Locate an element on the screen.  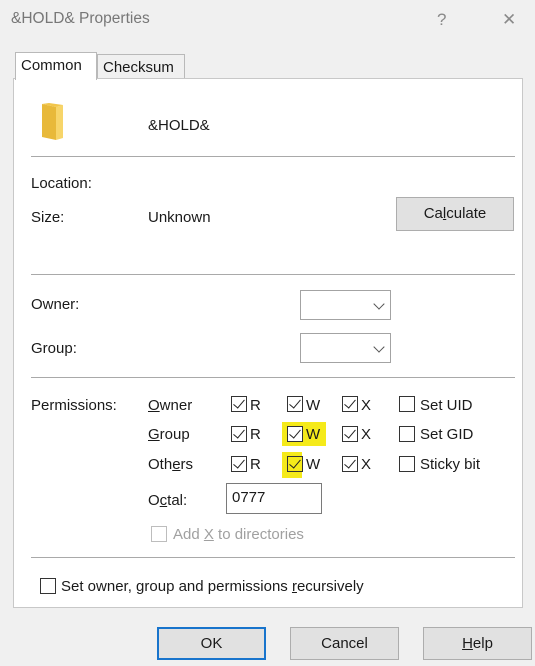
file-name: &HOLD& is located at coordinates (179, 125).